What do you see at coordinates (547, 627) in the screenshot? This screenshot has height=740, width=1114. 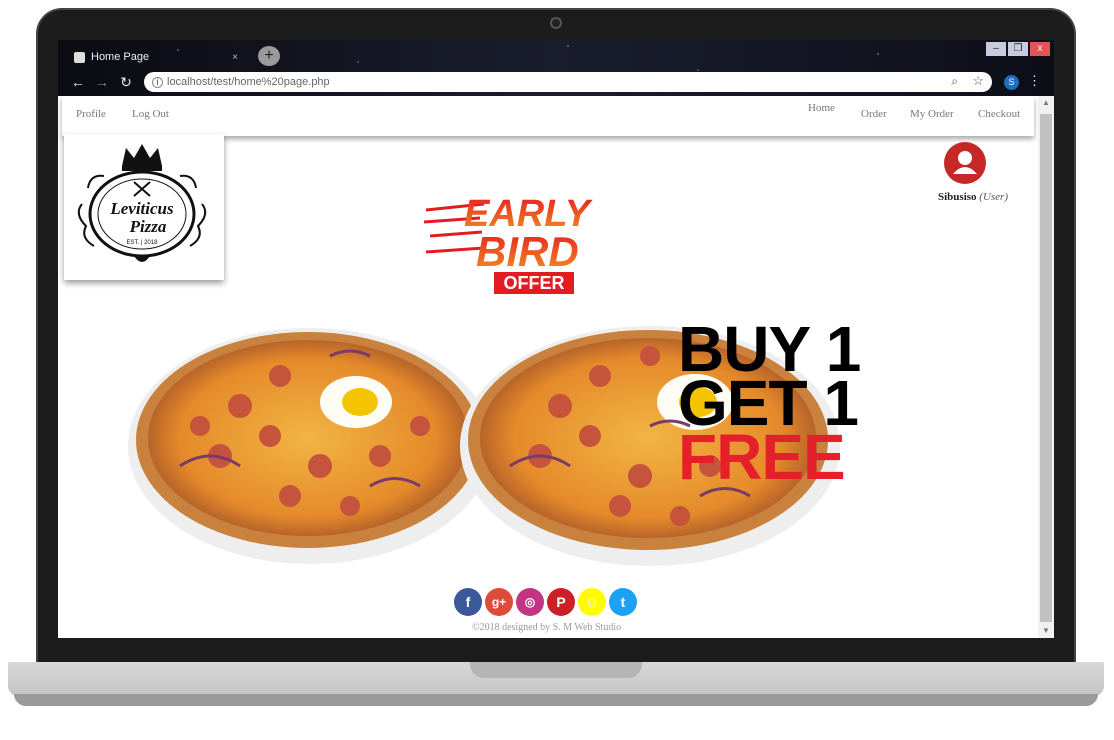 I see `footer-copyright: ©2018 designed by S. M Web Studio` at bounding box center [547, 627].